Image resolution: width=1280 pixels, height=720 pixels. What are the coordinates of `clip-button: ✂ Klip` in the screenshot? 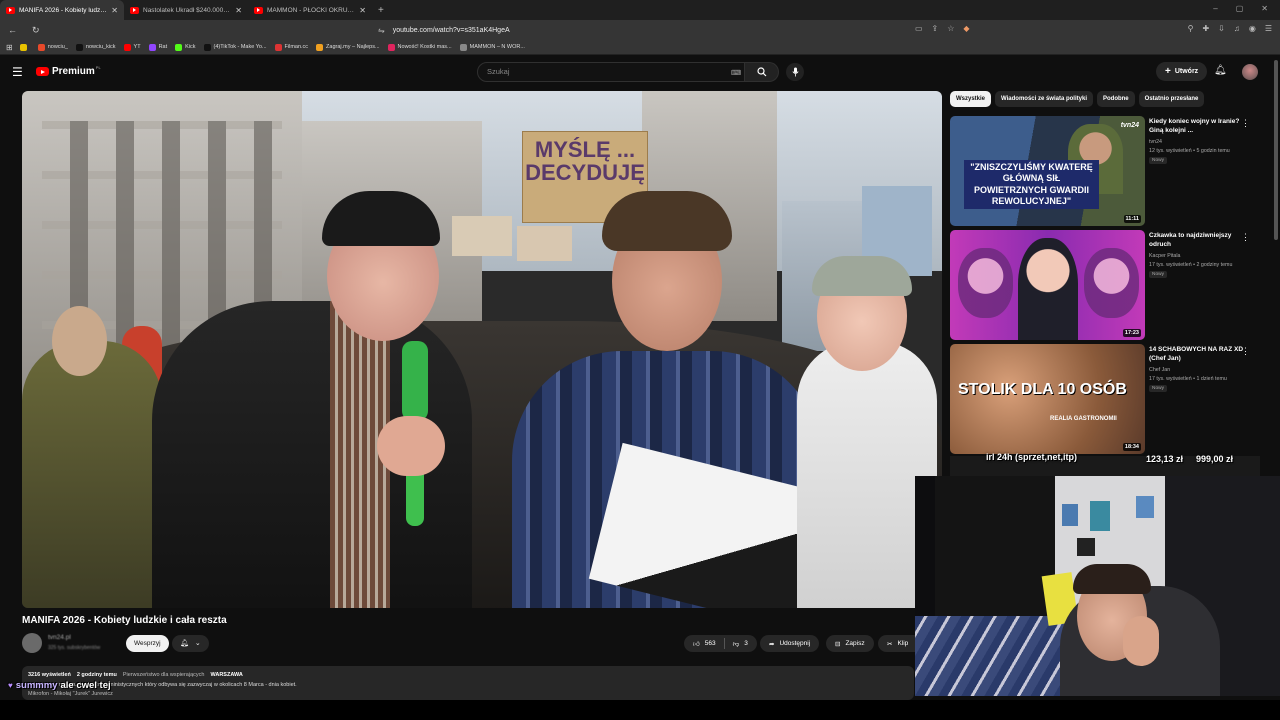 It's located at (898, 643).